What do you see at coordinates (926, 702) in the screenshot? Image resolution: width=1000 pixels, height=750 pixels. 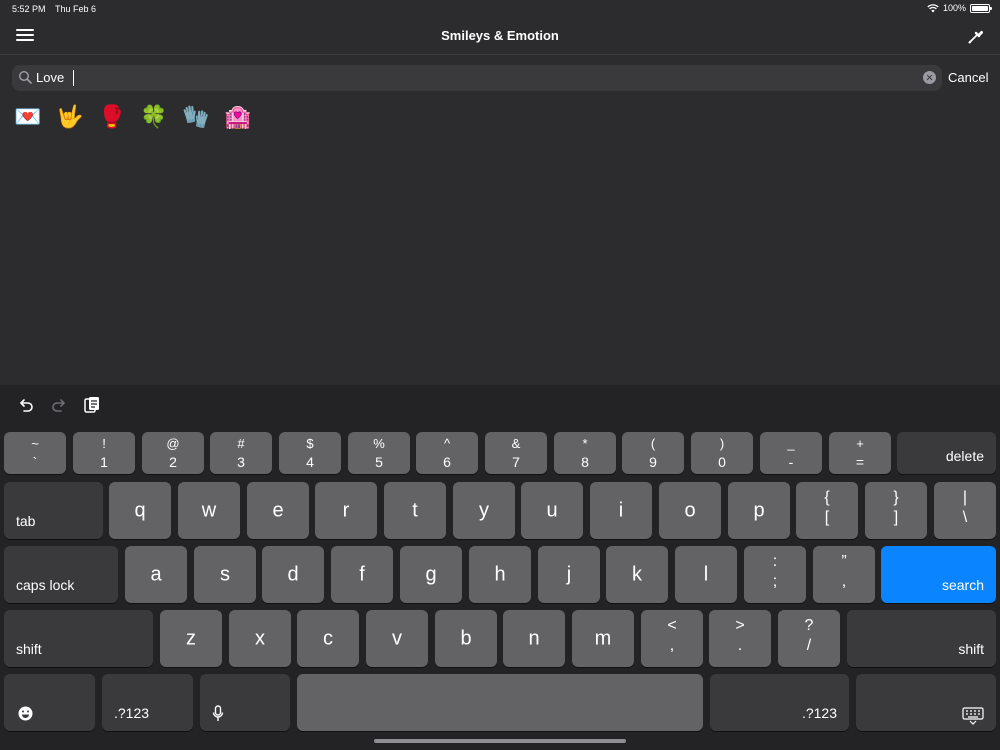 I see `hide-keyboard-key` at bounding box center [926, 702].